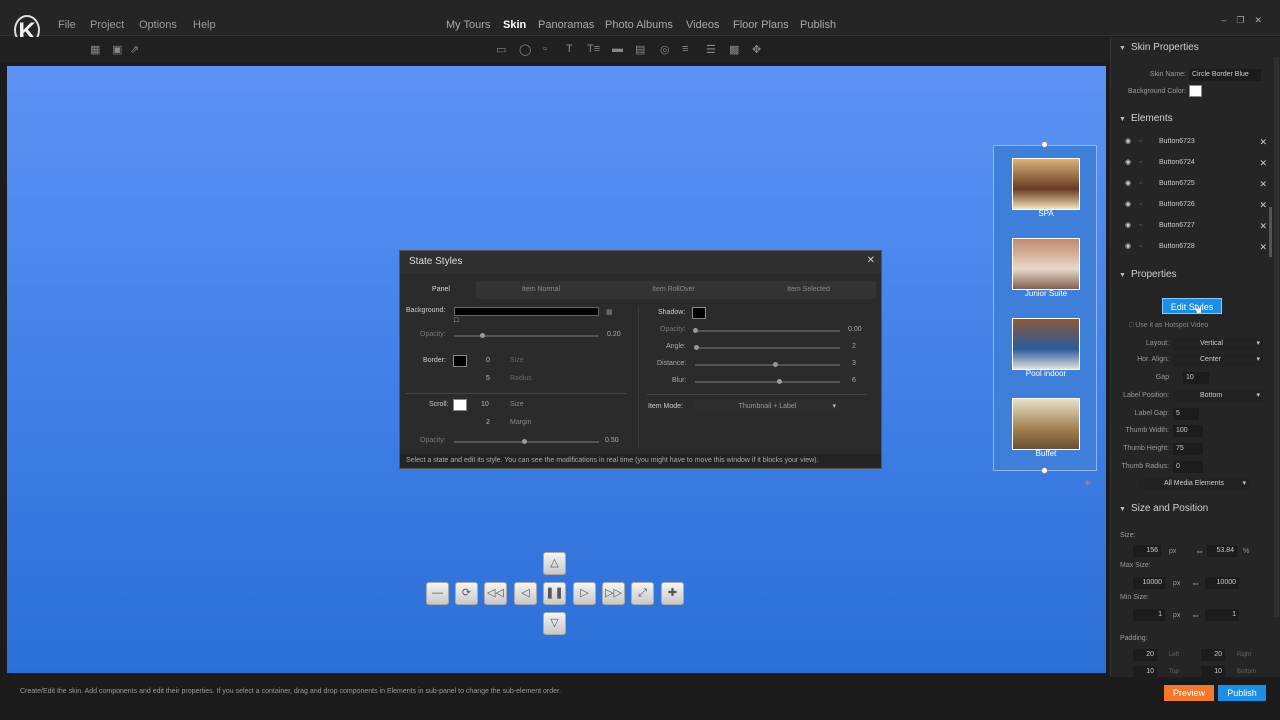 The image size is (1280, 720). What do you see at coordinates (1186, 414) in the screenshot?
I see `label-gap-input: 5` at bounding box center [1186, 414].